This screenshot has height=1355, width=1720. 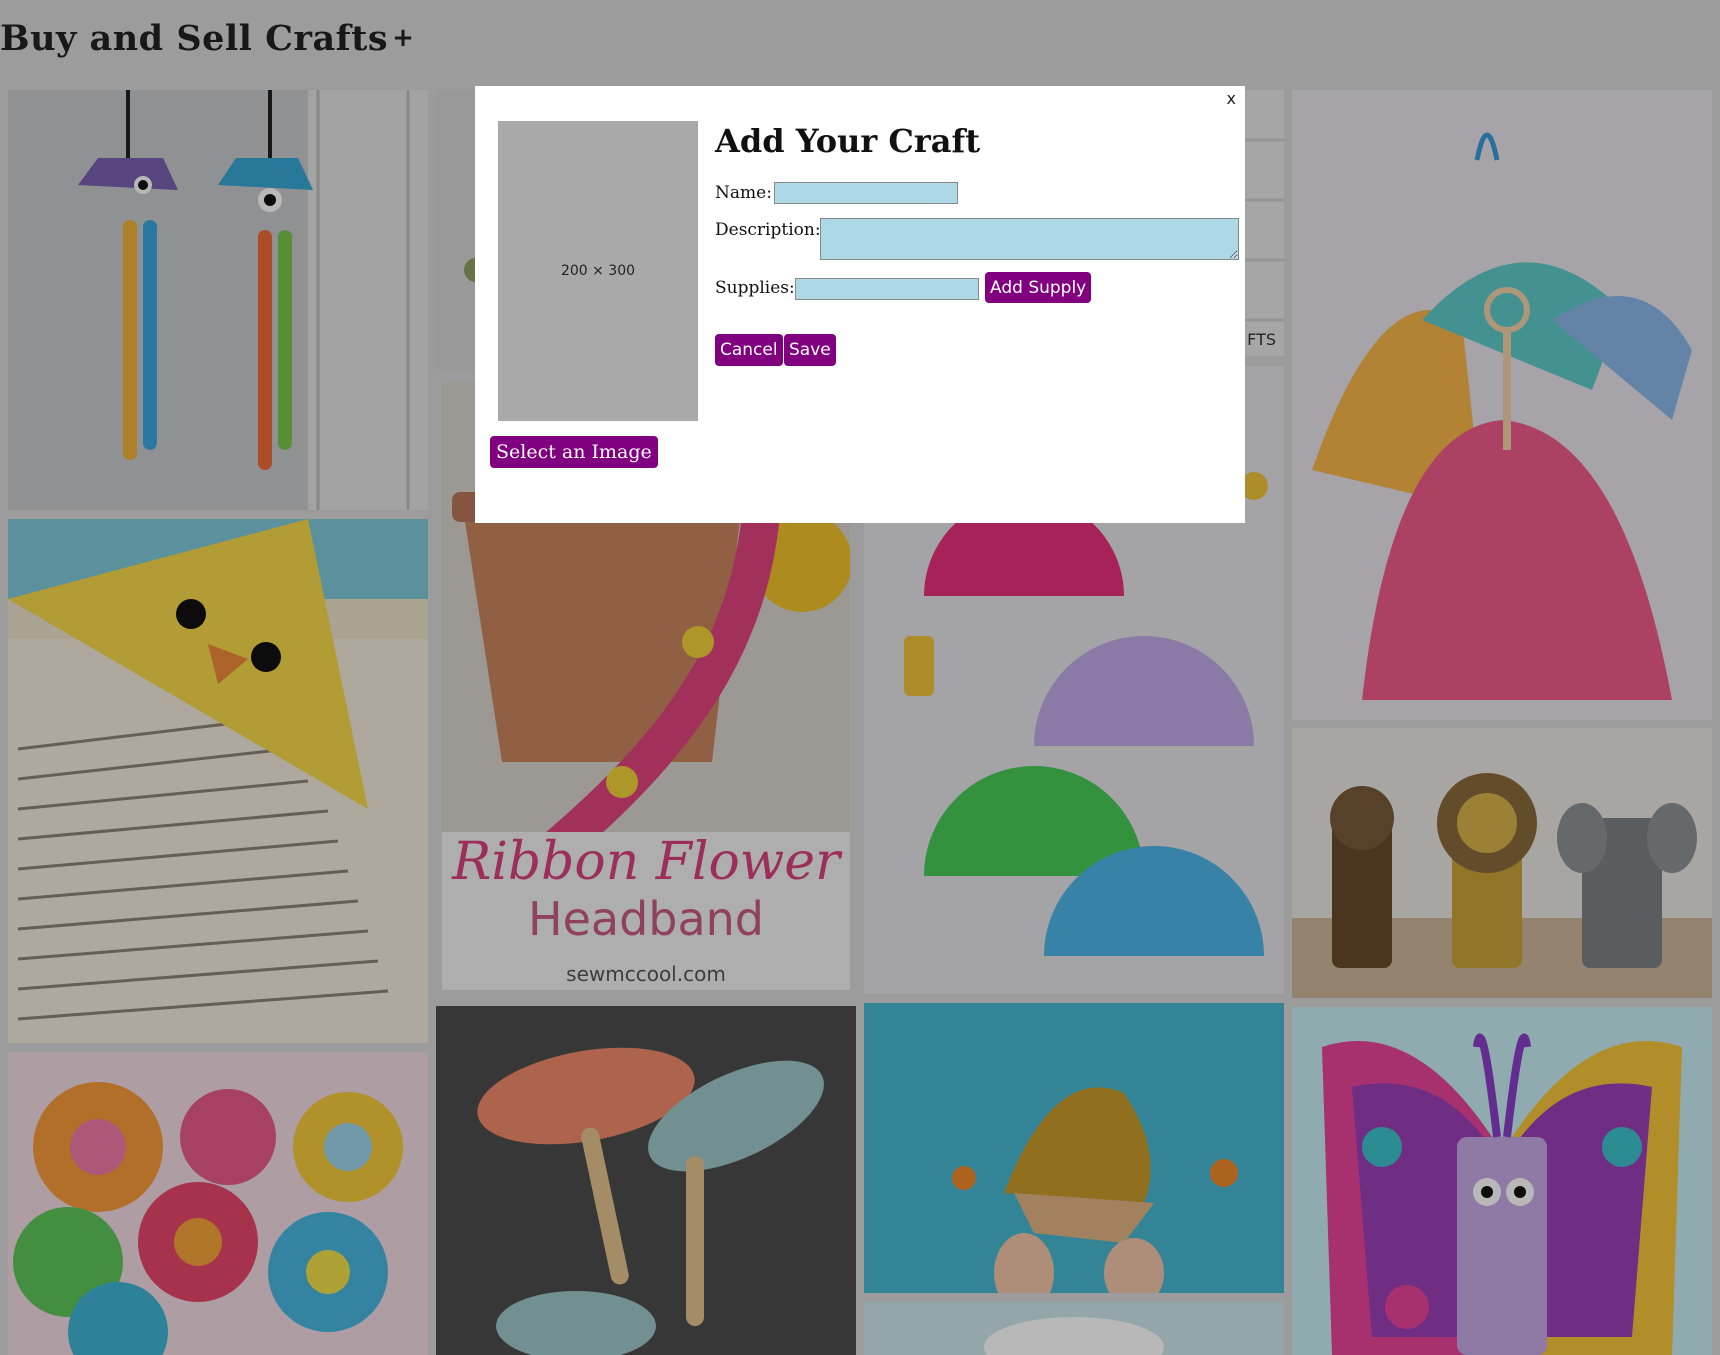 I want to click on name-input, so click(x=866, y=193).